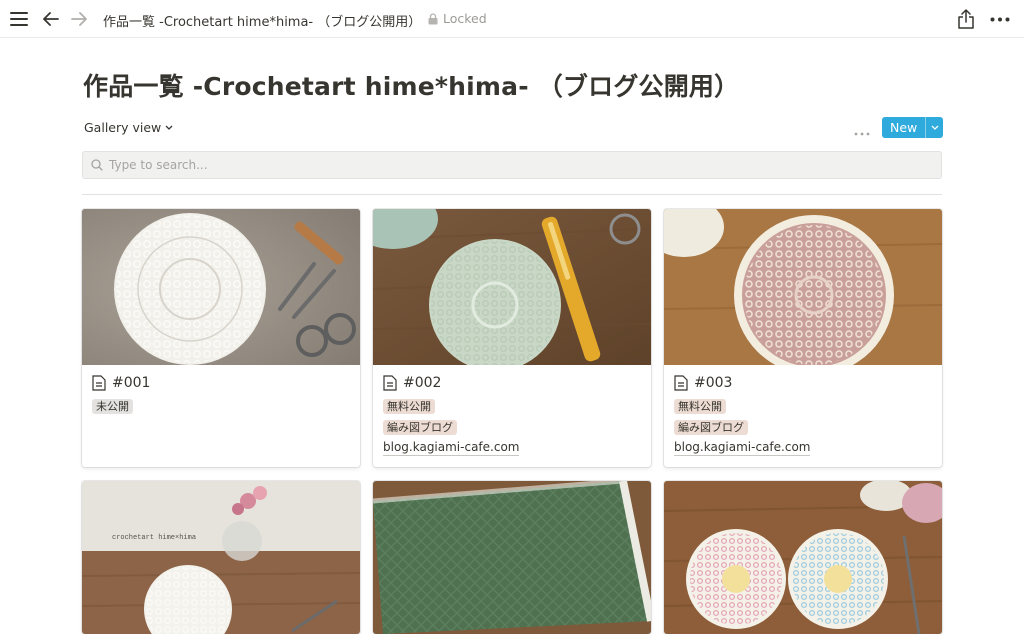 The image size is (1024, 634). What do you see at coordinates (713, 383) in the screenshot?
I see `card-title: #003` at bounding box center [713, 383].